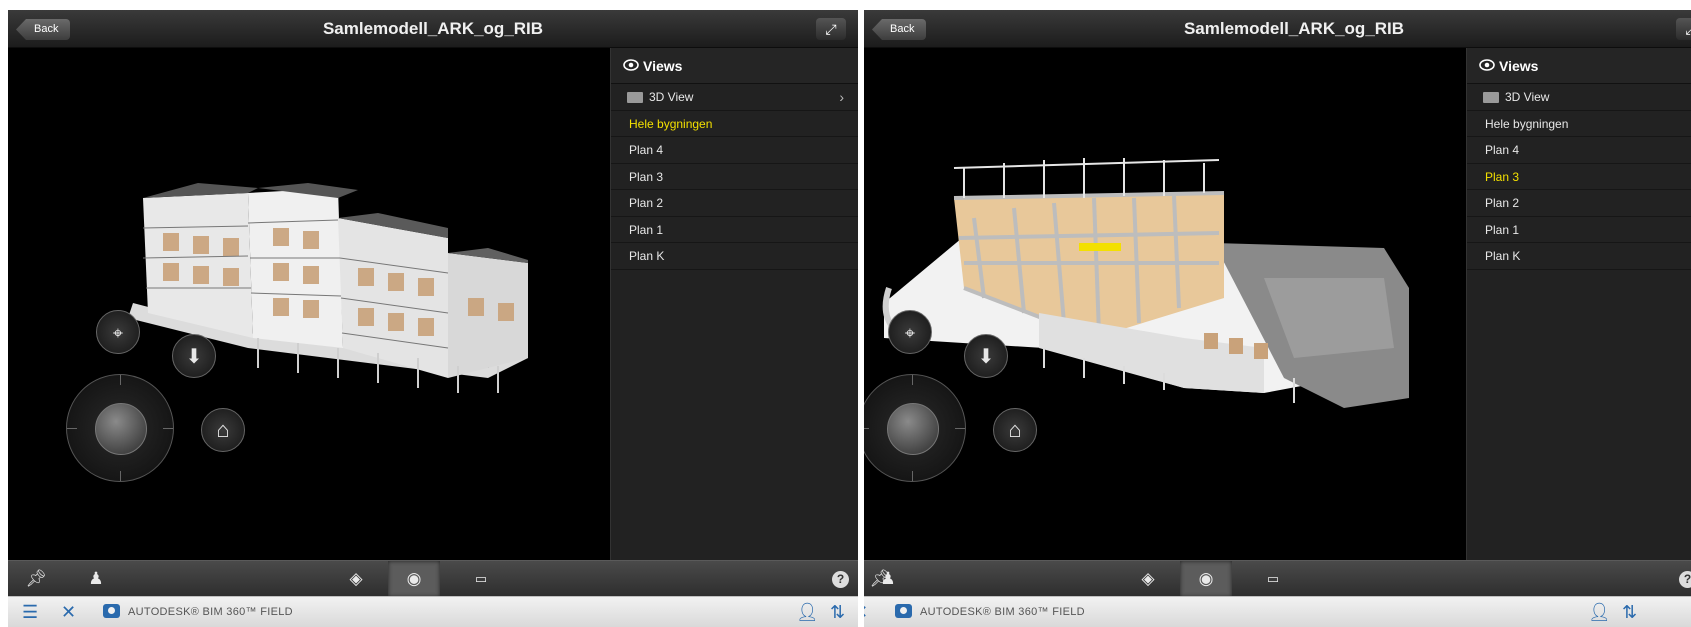  What do you see at coordinates (30, 612) in the screenshot?
I see `menu-icon: ☰` at bounding box center [30, 612].